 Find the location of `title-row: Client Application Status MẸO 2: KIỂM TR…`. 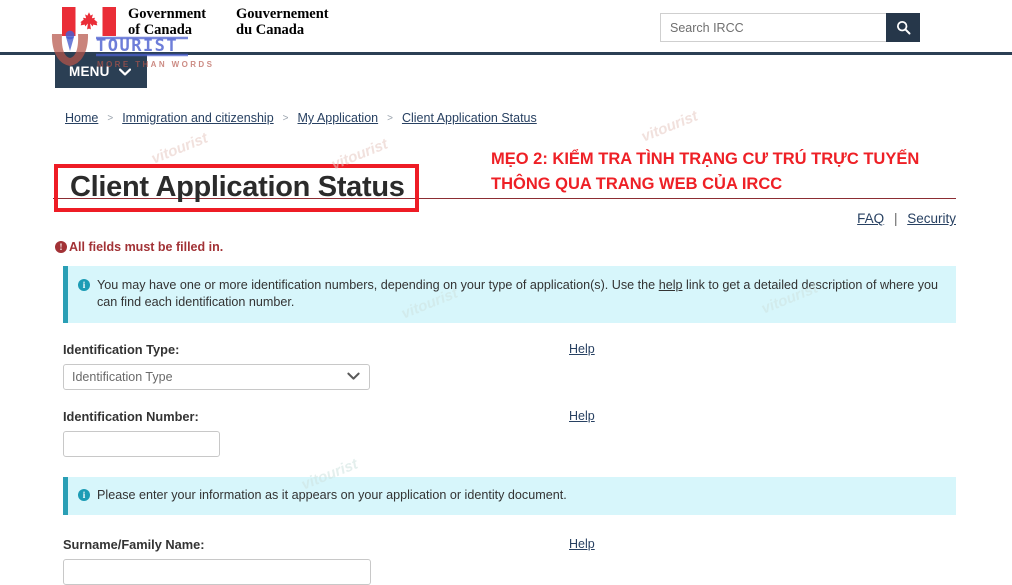

title-row: Client Application Status MẸO 2: KIỂM TR… is located at coordinates (503, 179).